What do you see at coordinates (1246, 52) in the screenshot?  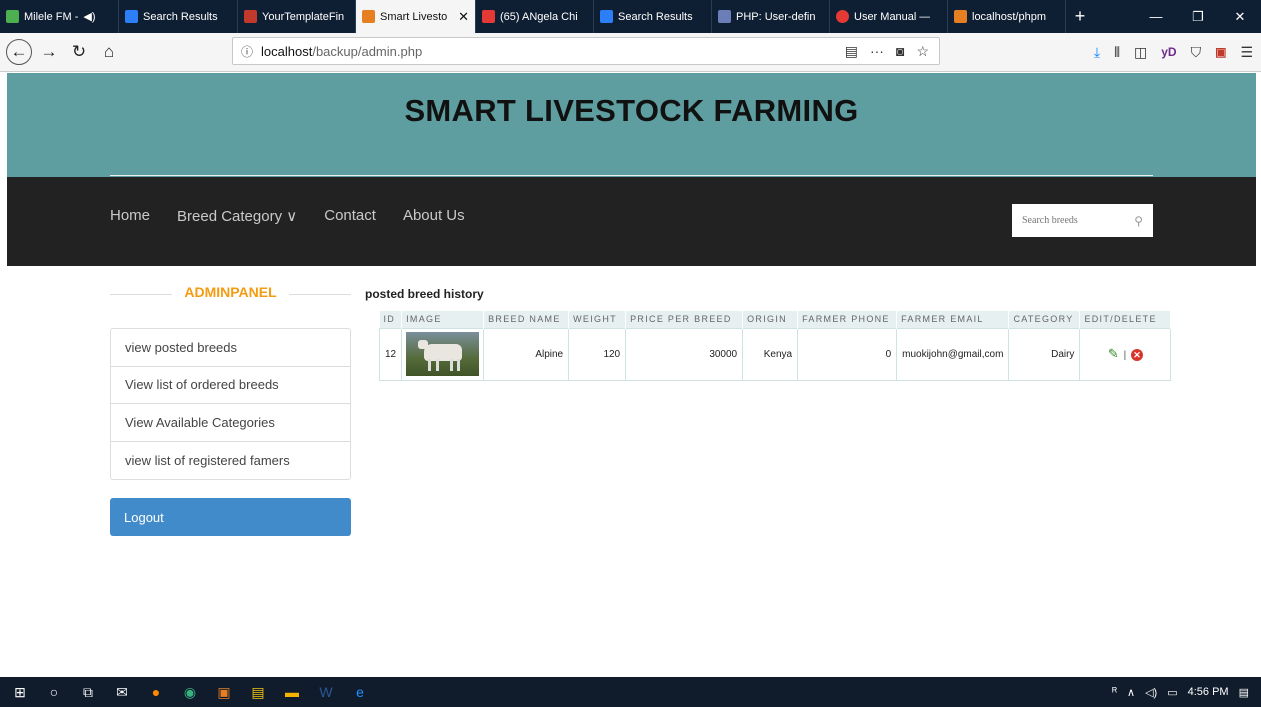 I see `hamburger-menu-icon: ☰` at bounding box center [1246, 52].